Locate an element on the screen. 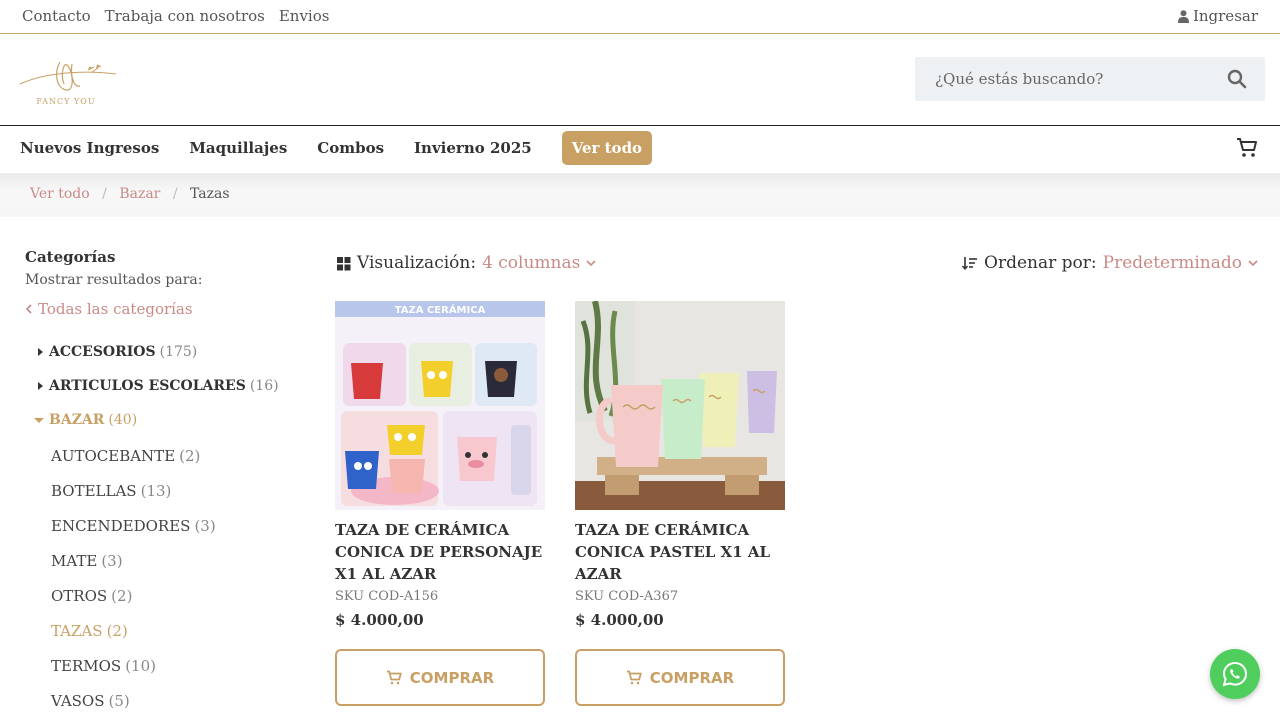 The image size is (1280, 720). header: FANCY YOU is located at coordinates (640, 80).